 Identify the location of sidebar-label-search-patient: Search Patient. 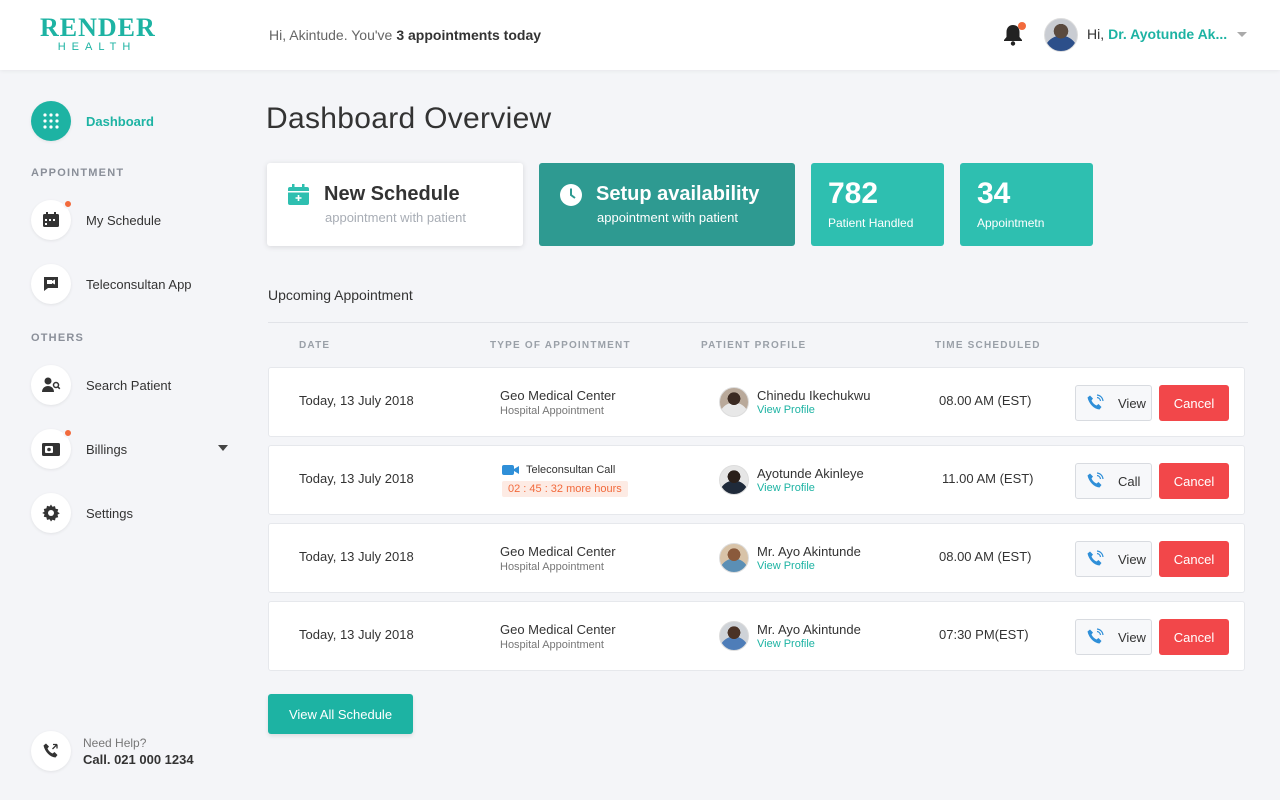
(129, 385).